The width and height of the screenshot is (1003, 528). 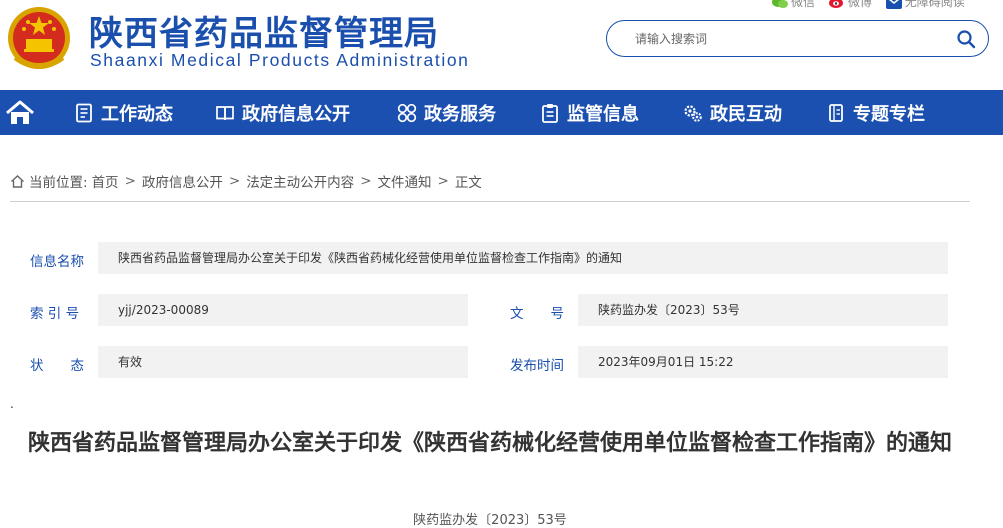 What do you see at coordinates (283, 310) in the screenshot?
I see `info-index-value: yjj/2023-00089` at bounding box center [283, 310].